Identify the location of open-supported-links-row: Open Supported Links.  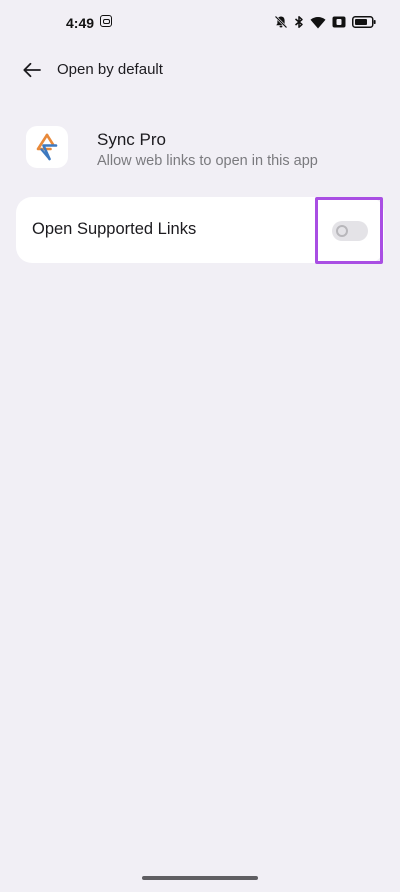
(200, 230).